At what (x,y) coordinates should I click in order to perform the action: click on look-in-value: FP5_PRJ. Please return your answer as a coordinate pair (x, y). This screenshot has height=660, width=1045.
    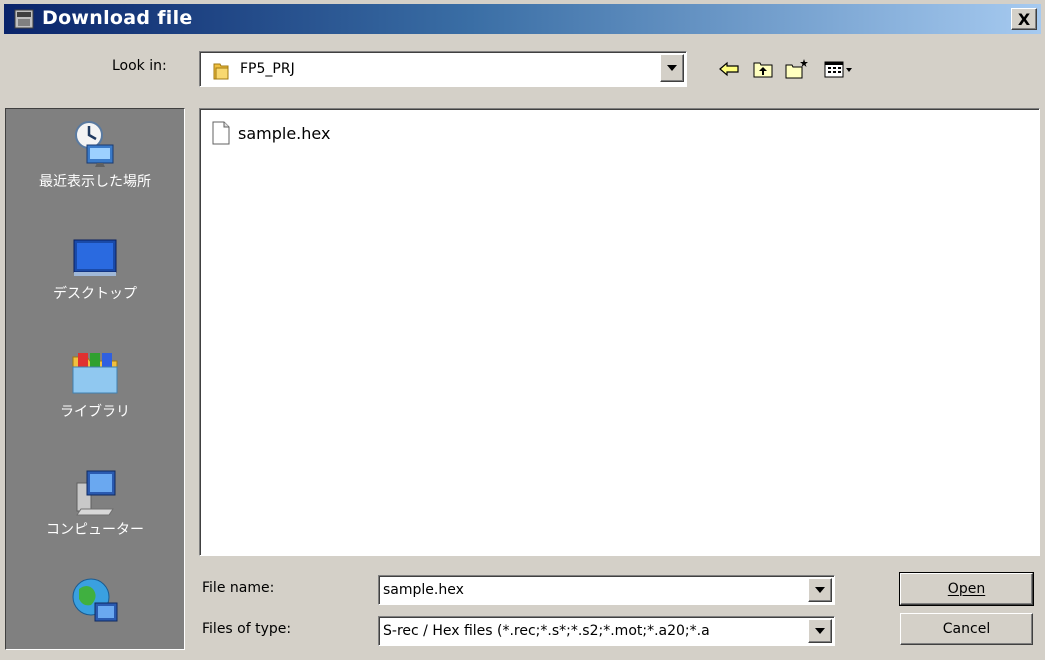
    Looking at the image, I should click on (267, 69).